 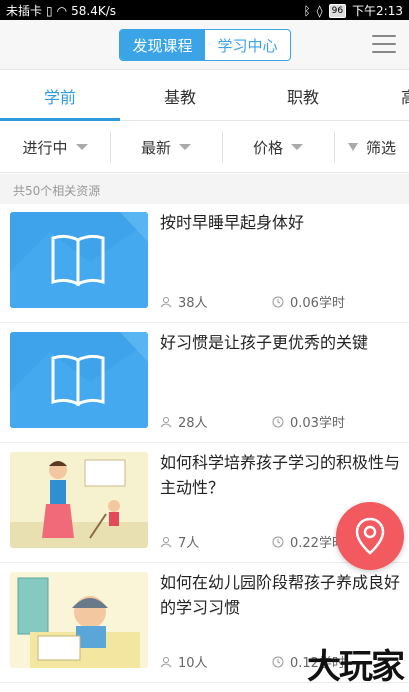 I want to click on more-filter-label: 筛选, so click(x=380, y=147).